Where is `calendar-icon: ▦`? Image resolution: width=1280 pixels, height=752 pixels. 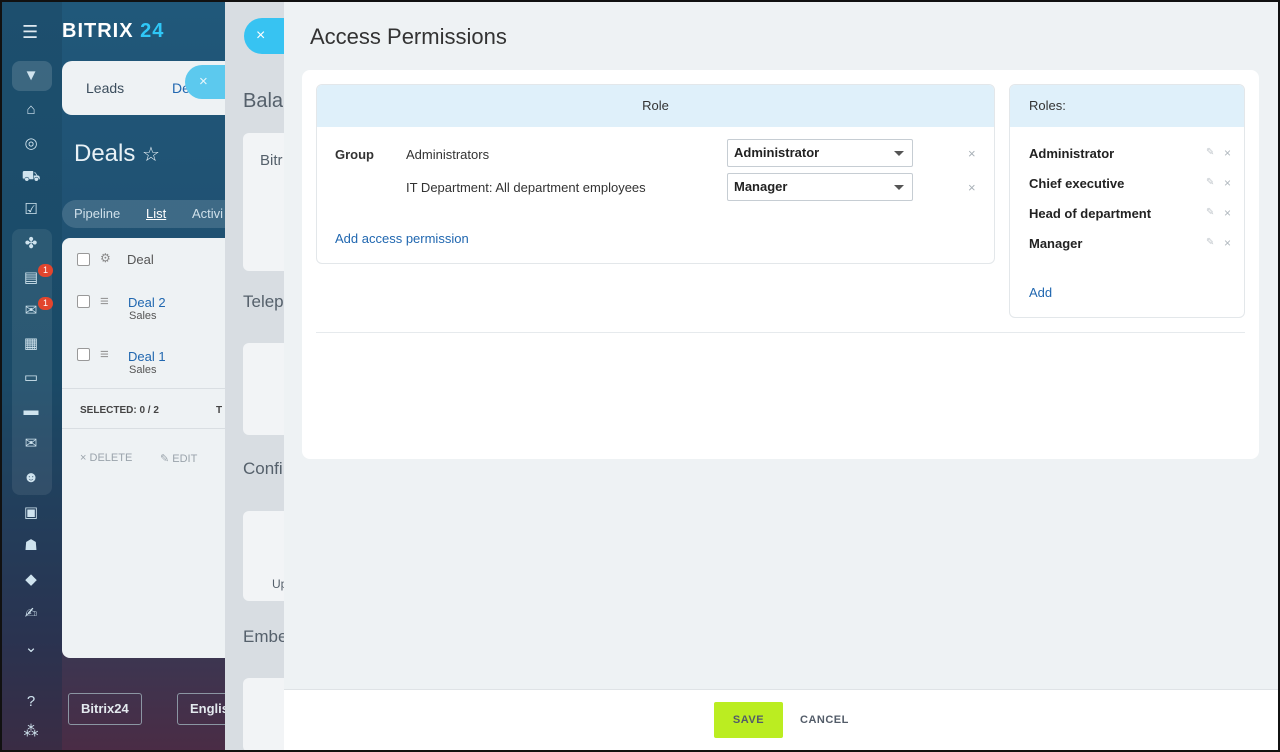
calendar-icon: ▦ is located at coordinates (31, 344).